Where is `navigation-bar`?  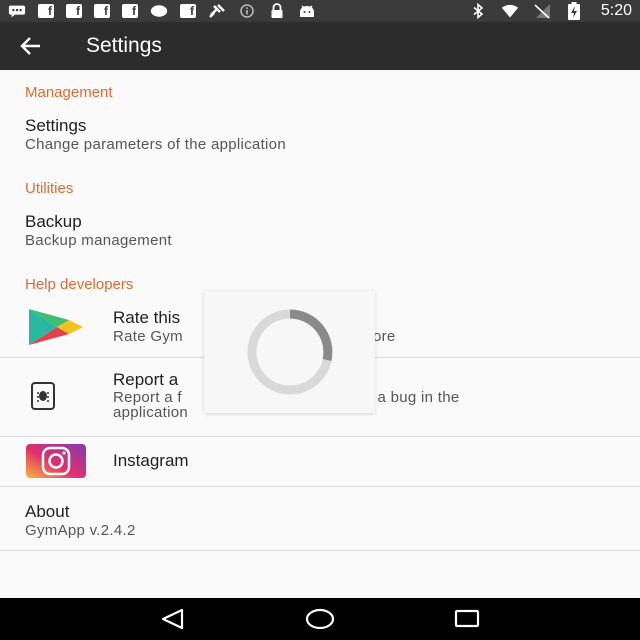
navigation-bar is located at coordinates (320, 619).